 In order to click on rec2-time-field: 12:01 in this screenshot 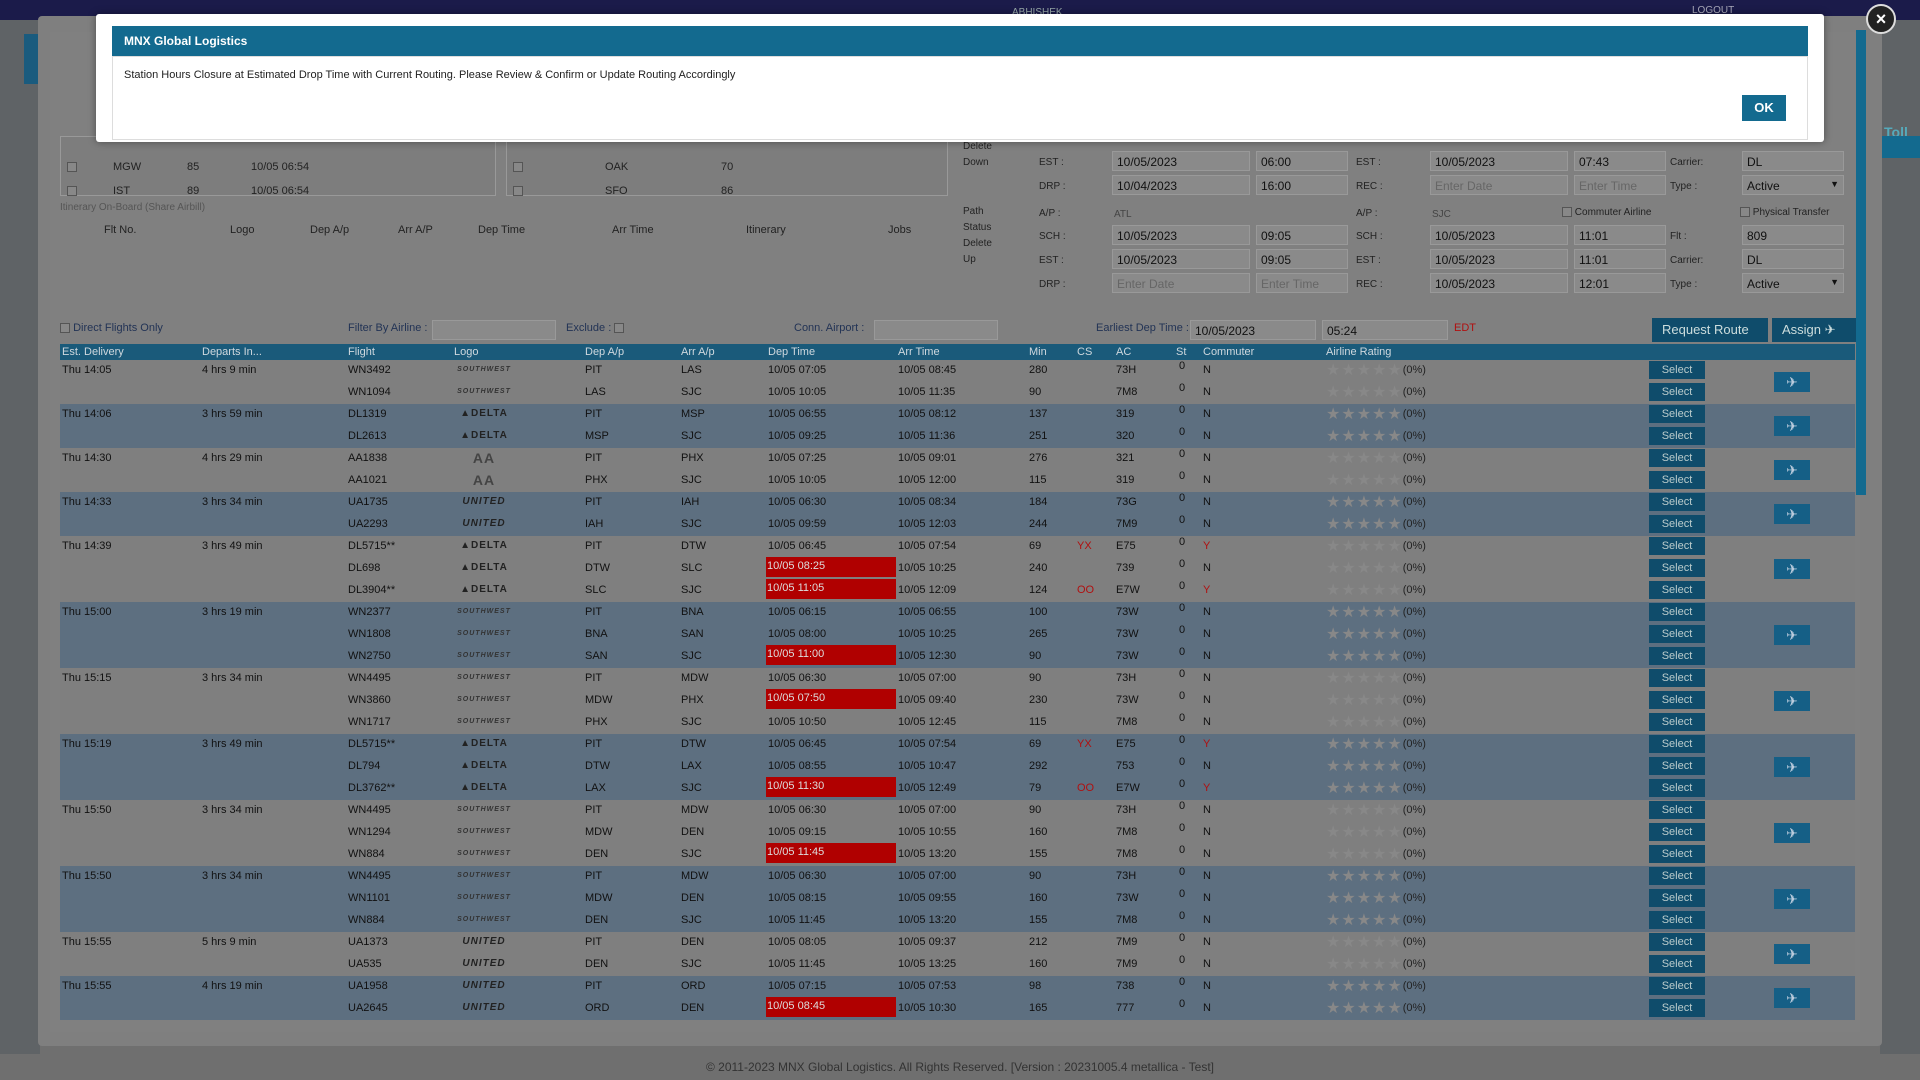, I will do `click(1620, 283)`.